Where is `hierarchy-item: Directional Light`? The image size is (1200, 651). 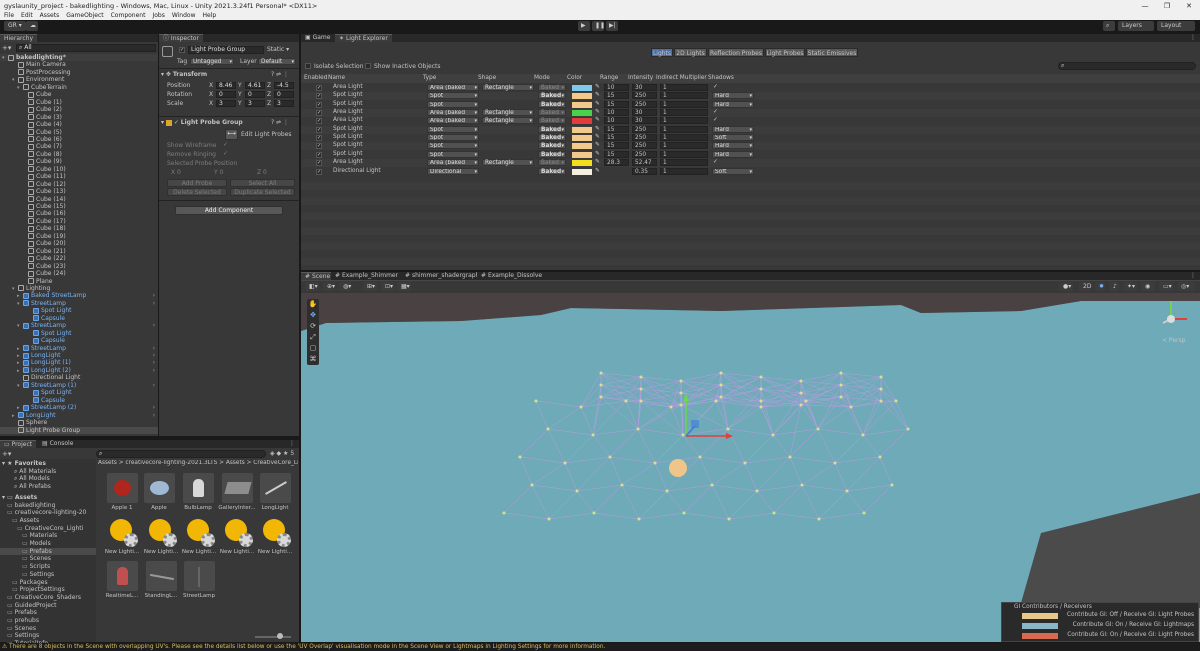
hierarchy-item: Directional Light is located at coordinates (79, 377).